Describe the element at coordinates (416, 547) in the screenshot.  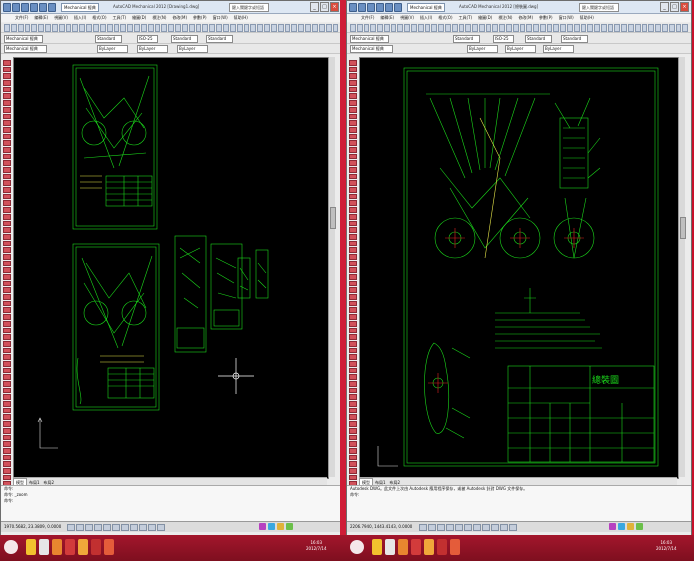
I see `taskbar-apps-right` at that location.